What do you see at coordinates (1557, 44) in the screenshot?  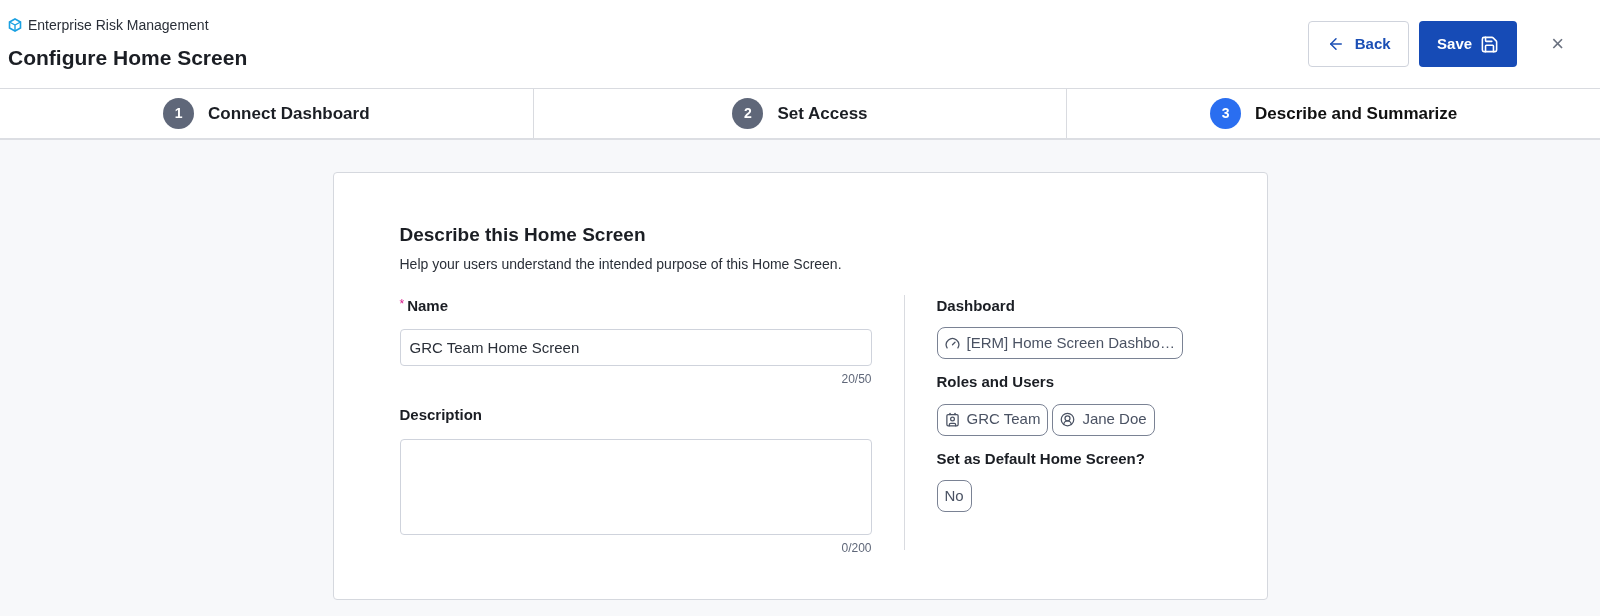 I see `close-button: ×` at bounding box center [1557, 44].